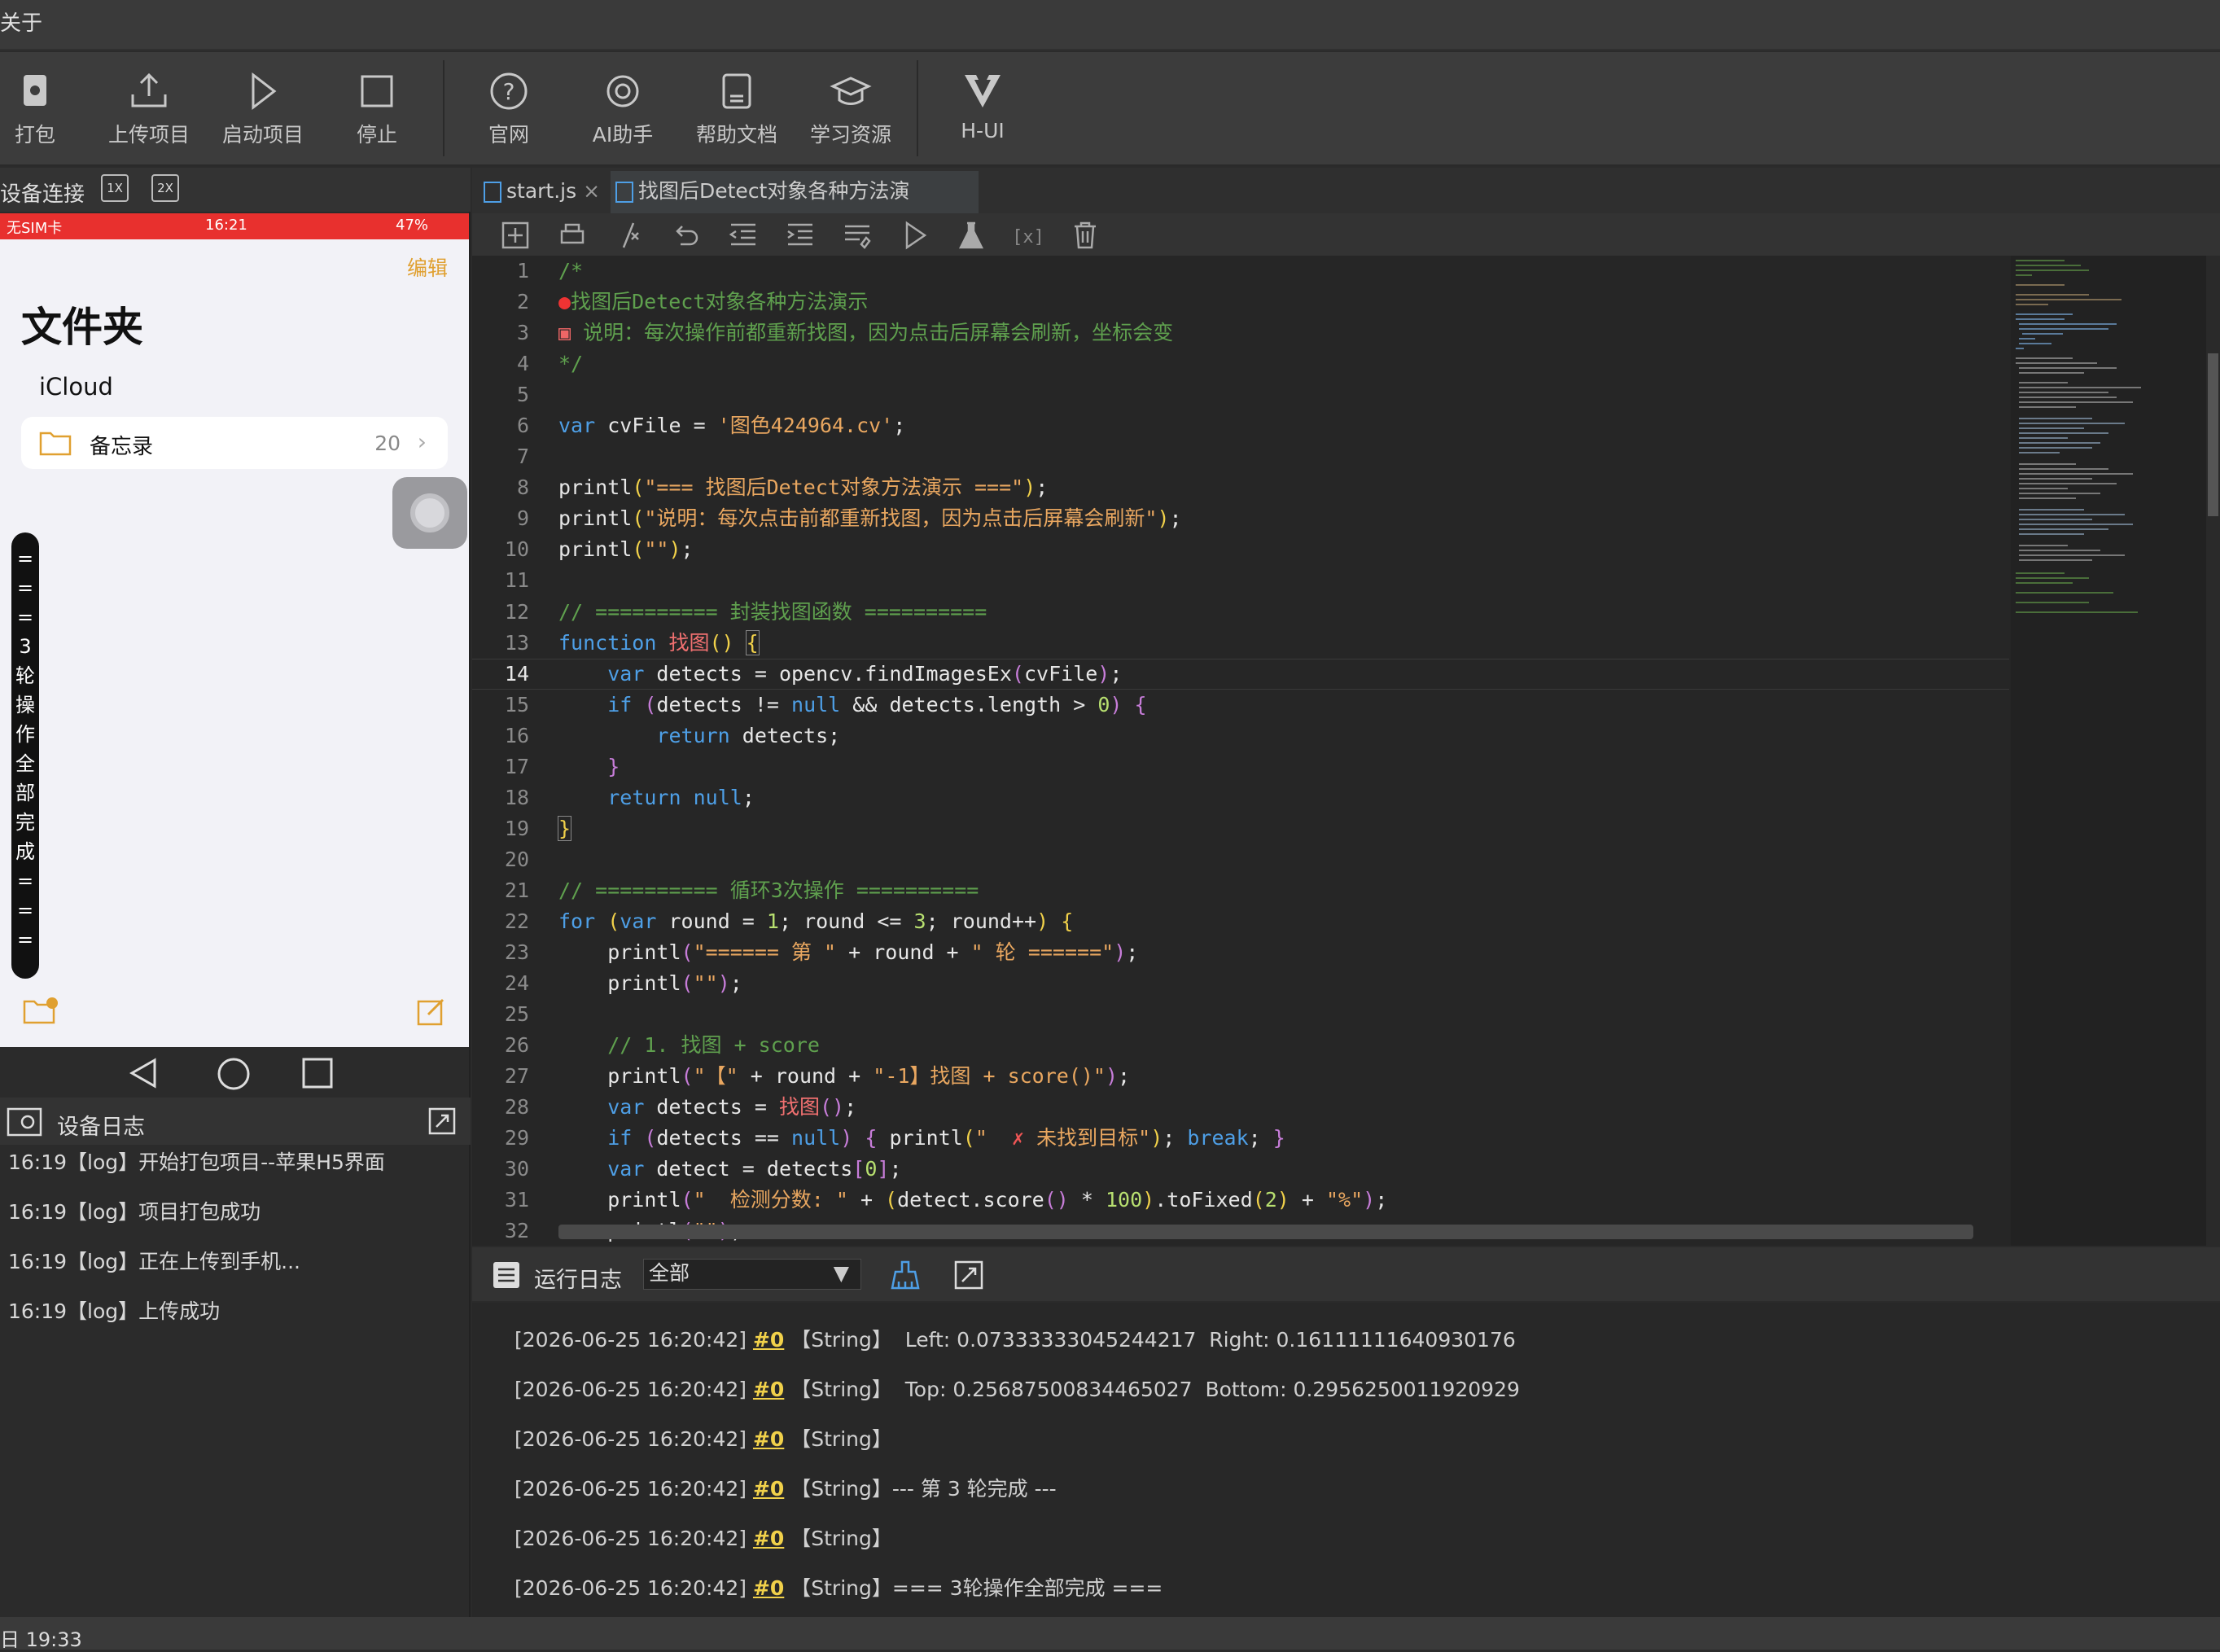  I want to click on code-line: ●找图后Detect对象各种方法演示, so click(713, 302).